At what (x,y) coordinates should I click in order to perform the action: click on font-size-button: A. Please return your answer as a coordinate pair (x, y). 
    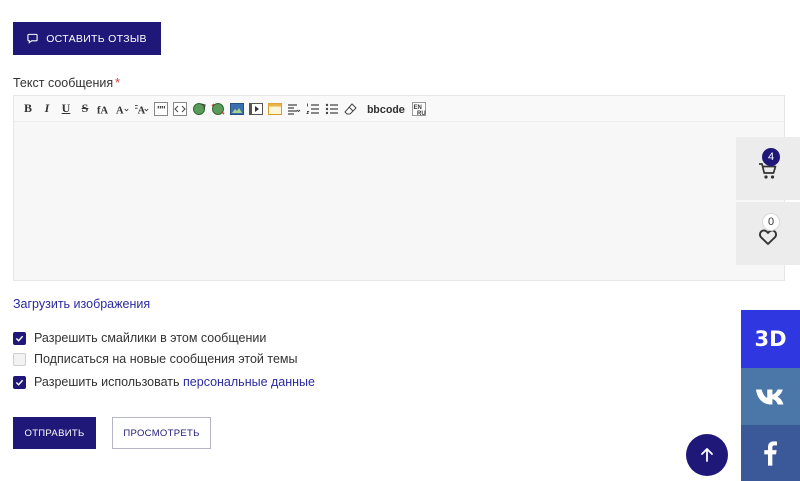
    Looking at the image, I should click on (123, 109).